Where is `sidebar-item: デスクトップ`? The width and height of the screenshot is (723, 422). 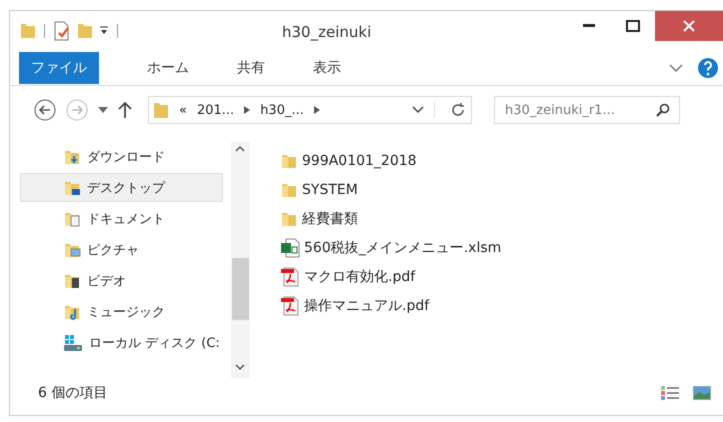
sidebar-item: デスクトップ is located at coordinates (121, 187).